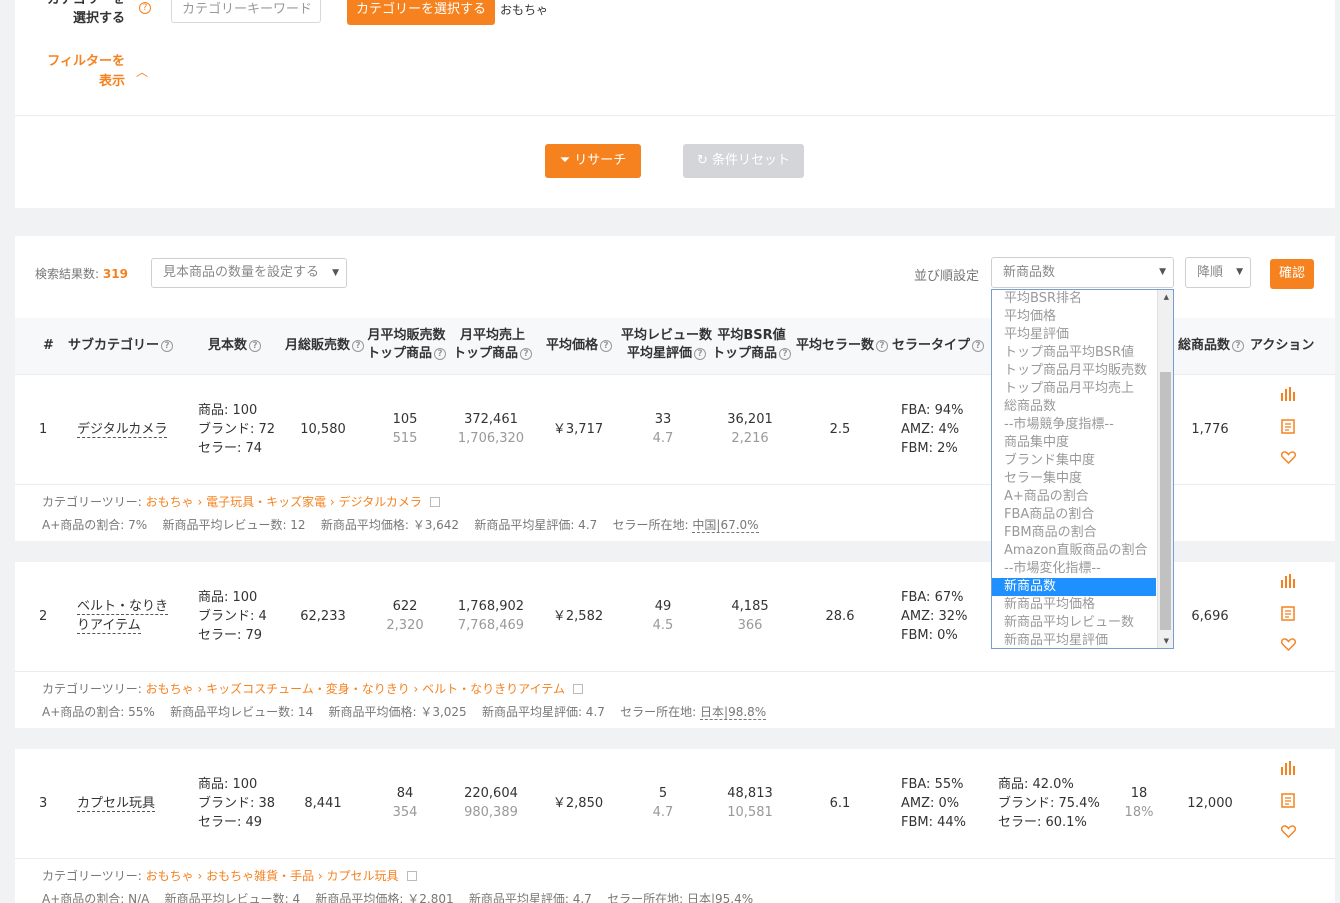 The width and height of the screenshot is (1340, 903). What do you see at coordinates (1139, 803) in the screenshot?
I see `new-products: 18 18%` at bounding box center [1139, 803].